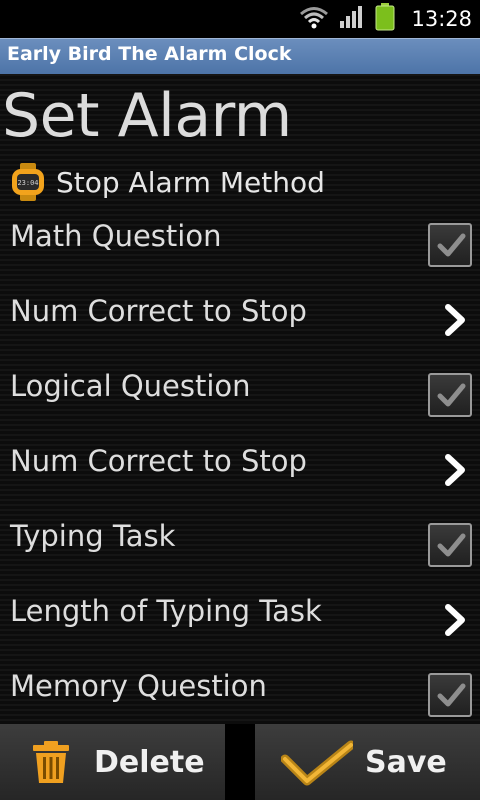 The height and width of the screenshot is (800, 480). Describe the element at coordinates (93, 536) in the screenshot. I see `setting-label: Typing Task` at that location.